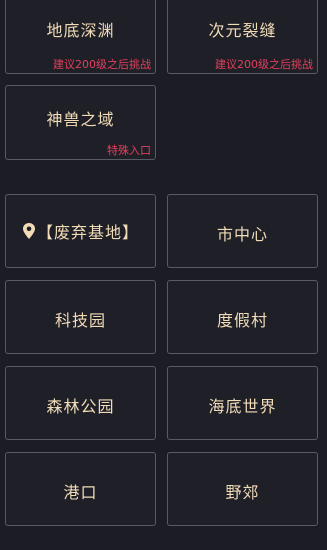 The image size is (327, 550). I want to click on location-pin-icon, so click(28, 231).